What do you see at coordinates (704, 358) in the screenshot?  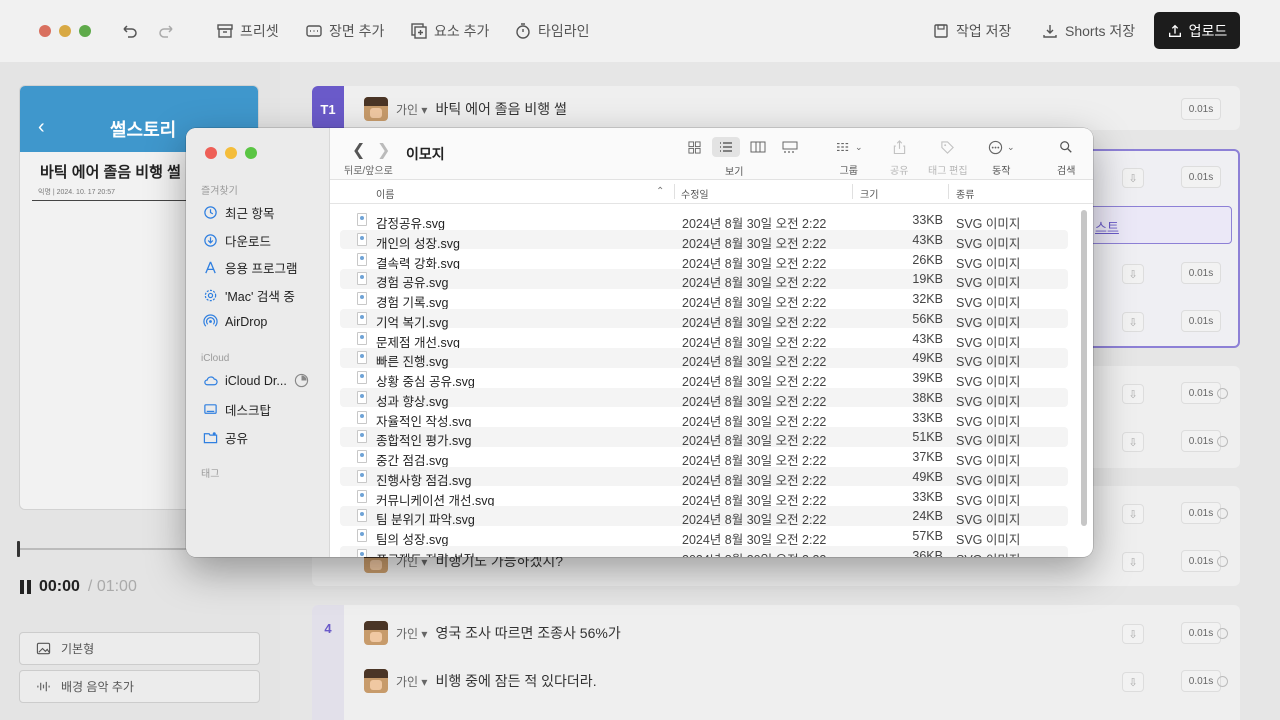 I see `file-row: 빠른 진행.svg 2024년 8월 30일 오전 2:22 49KB SVG 이미지` at bounding box center [704, 358].